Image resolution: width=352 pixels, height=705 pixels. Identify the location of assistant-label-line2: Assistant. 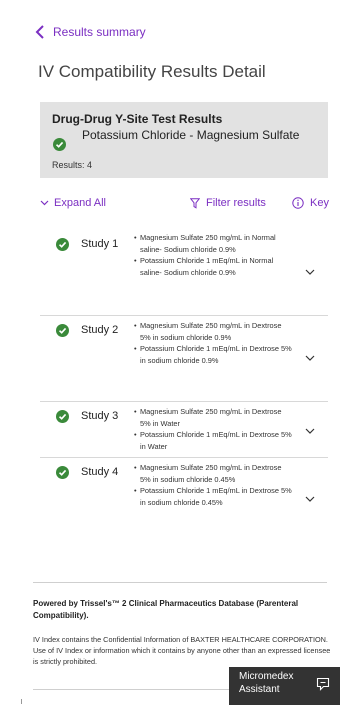
(259, 689).